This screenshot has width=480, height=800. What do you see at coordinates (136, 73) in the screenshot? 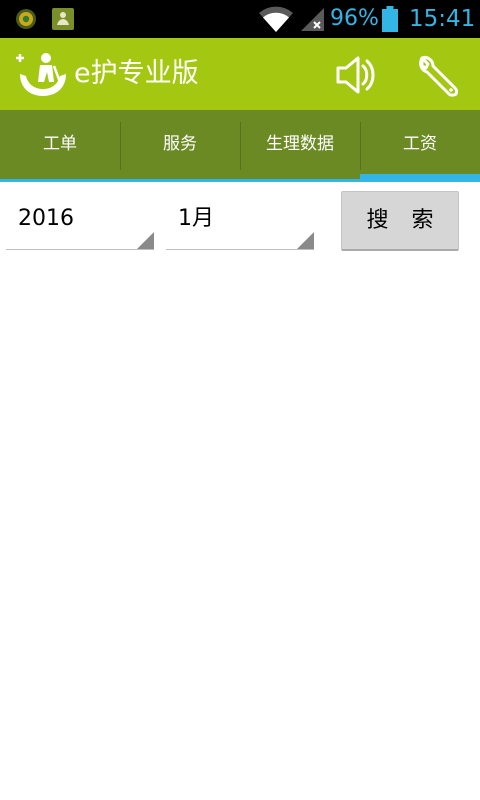
I see `app-title: e护专业版` at bounding box center [136, 73].